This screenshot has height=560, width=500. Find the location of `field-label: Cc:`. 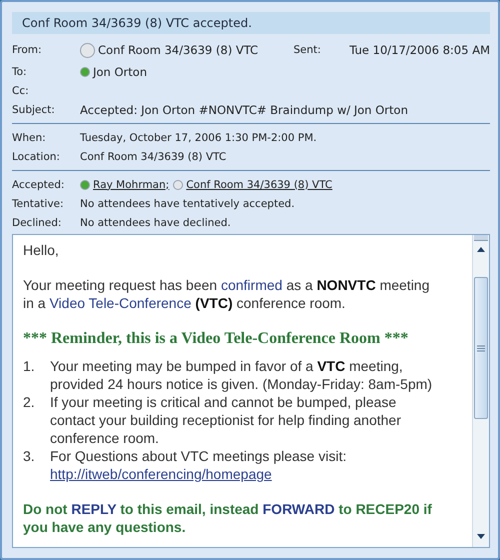

field-label: Cc: is located at coordinates (21, 90).